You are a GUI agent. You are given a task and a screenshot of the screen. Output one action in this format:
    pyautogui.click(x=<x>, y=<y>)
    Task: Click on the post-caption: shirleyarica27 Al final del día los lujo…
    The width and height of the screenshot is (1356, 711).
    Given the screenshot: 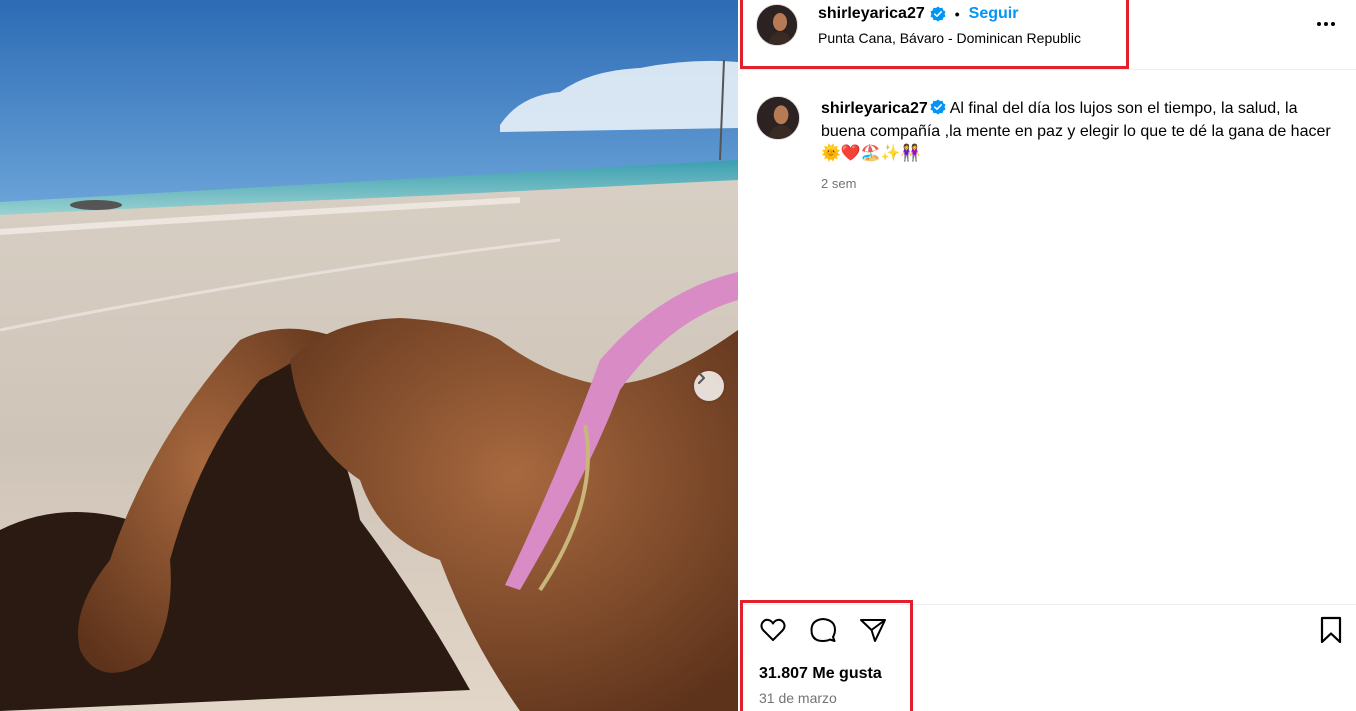 What is the action you would take?
    pyautogui.click(x=1081, y=132)
    